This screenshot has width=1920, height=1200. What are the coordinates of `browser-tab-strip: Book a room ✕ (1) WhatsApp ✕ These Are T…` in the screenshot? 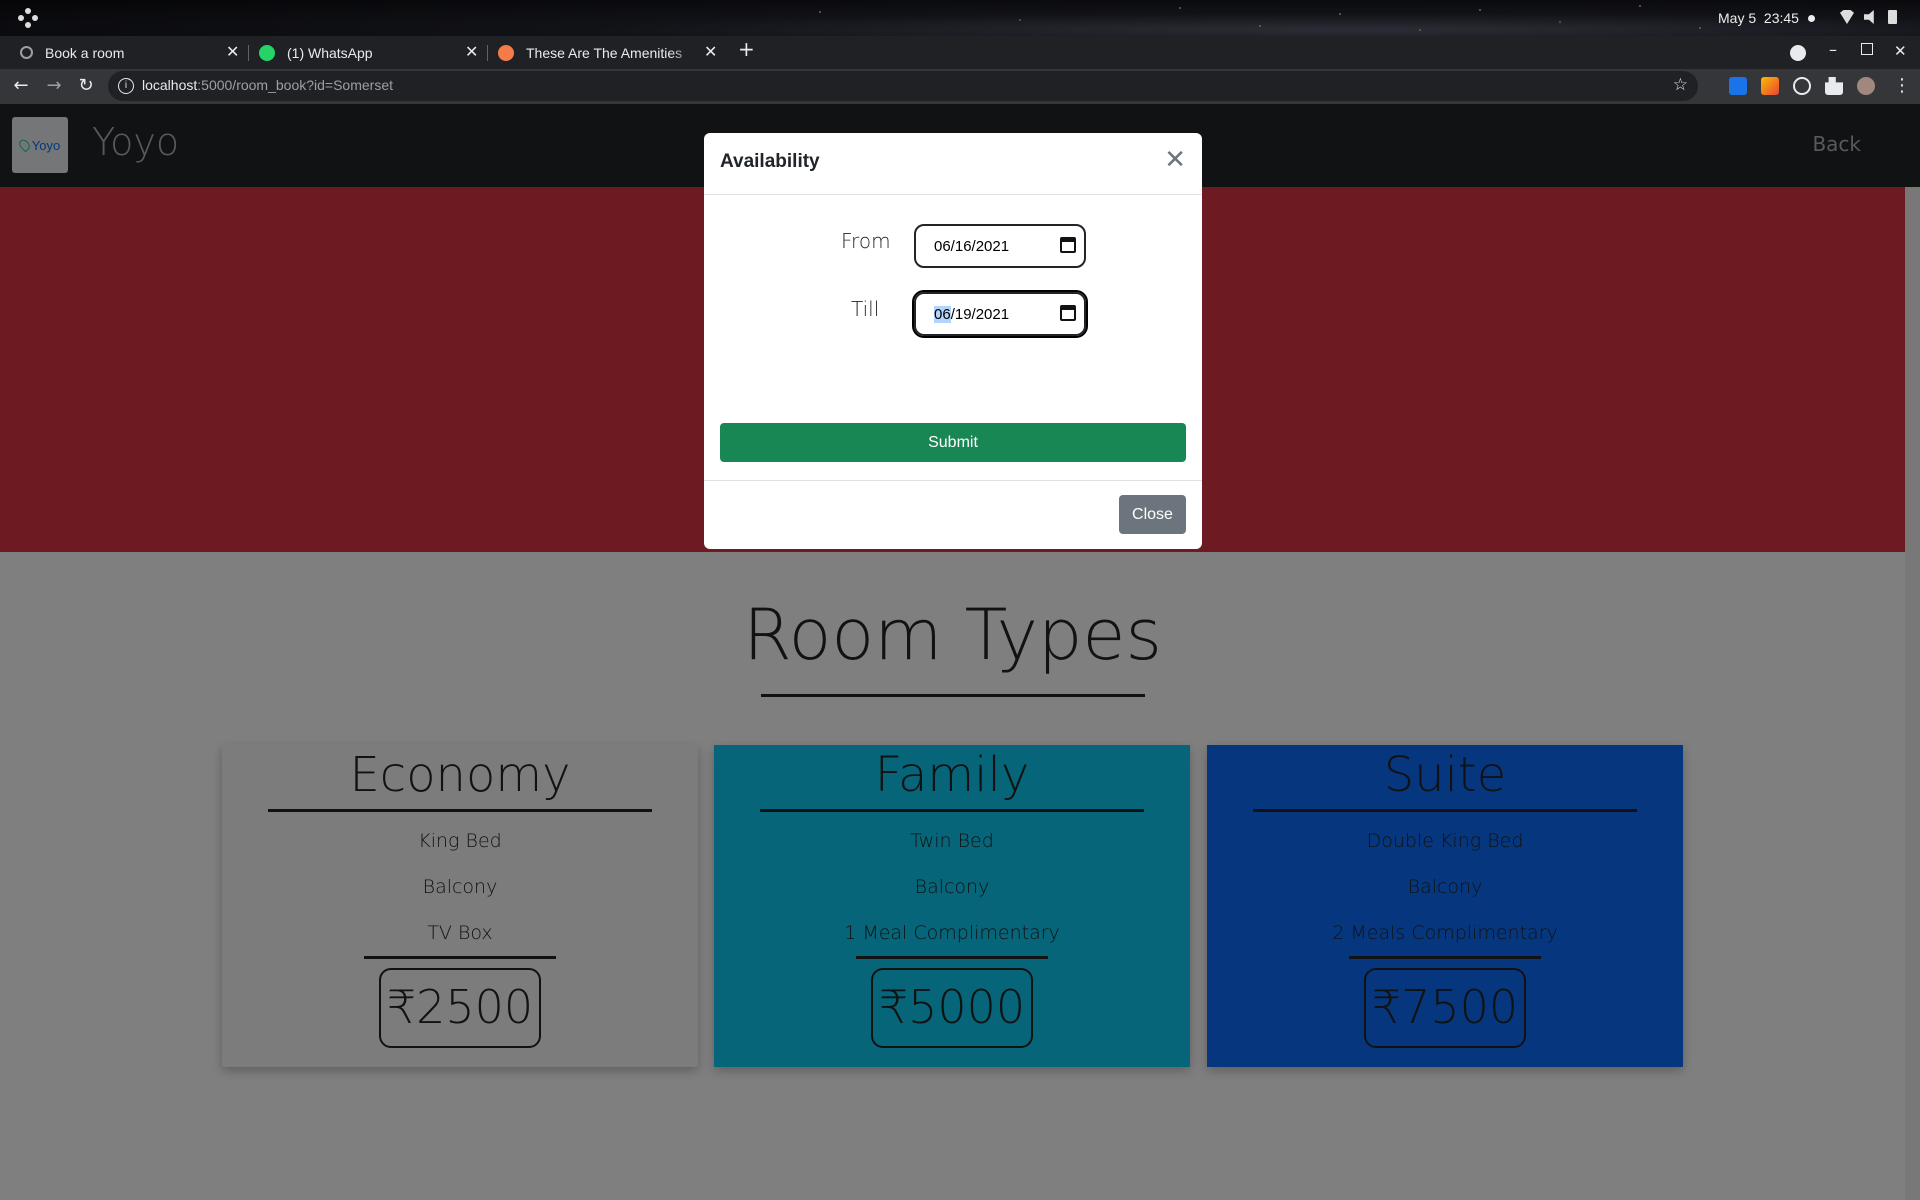 It's located at (960, 52).